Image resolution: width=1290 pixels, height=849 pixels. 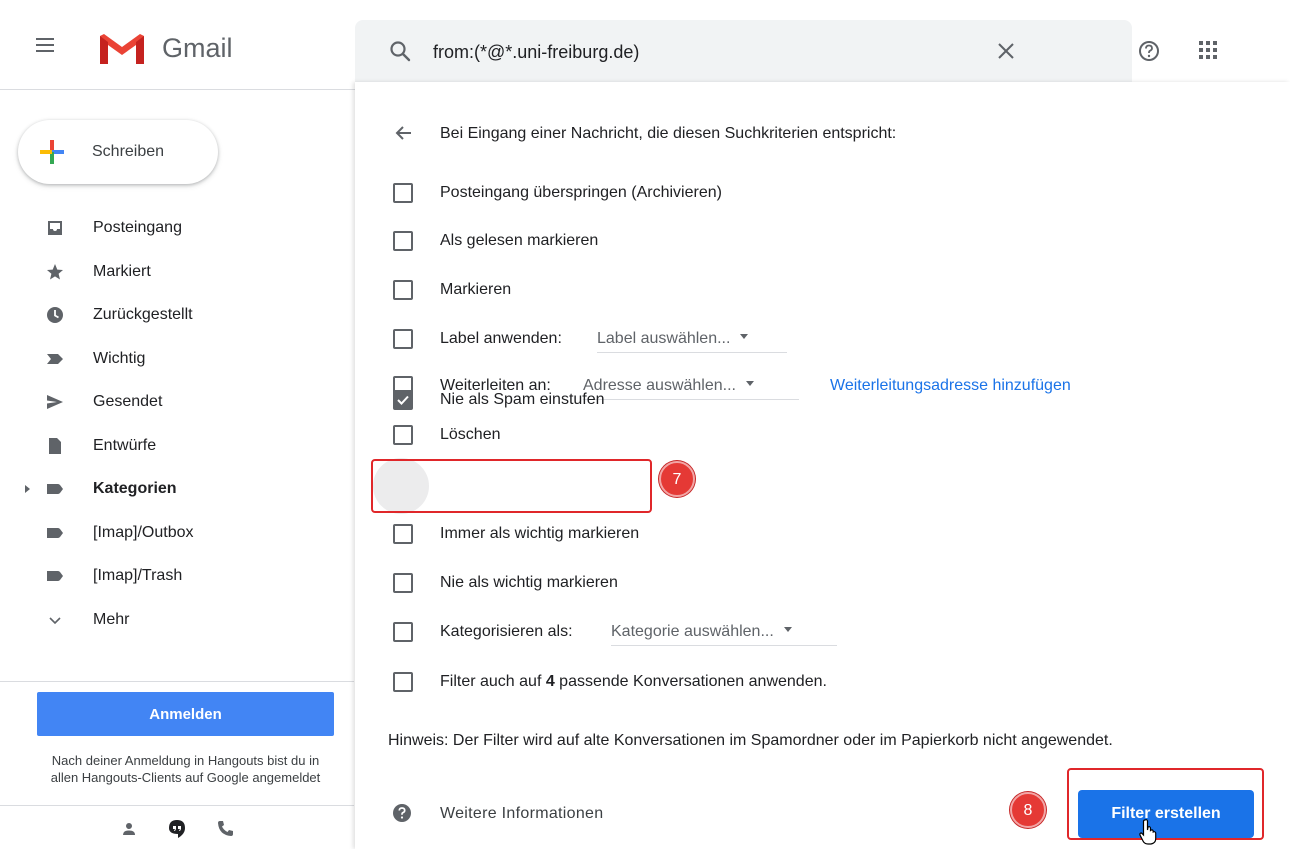 I want to click on sidebar-item-zurueckgestellt: Zurückgestellt, so click(x=170, y=316).